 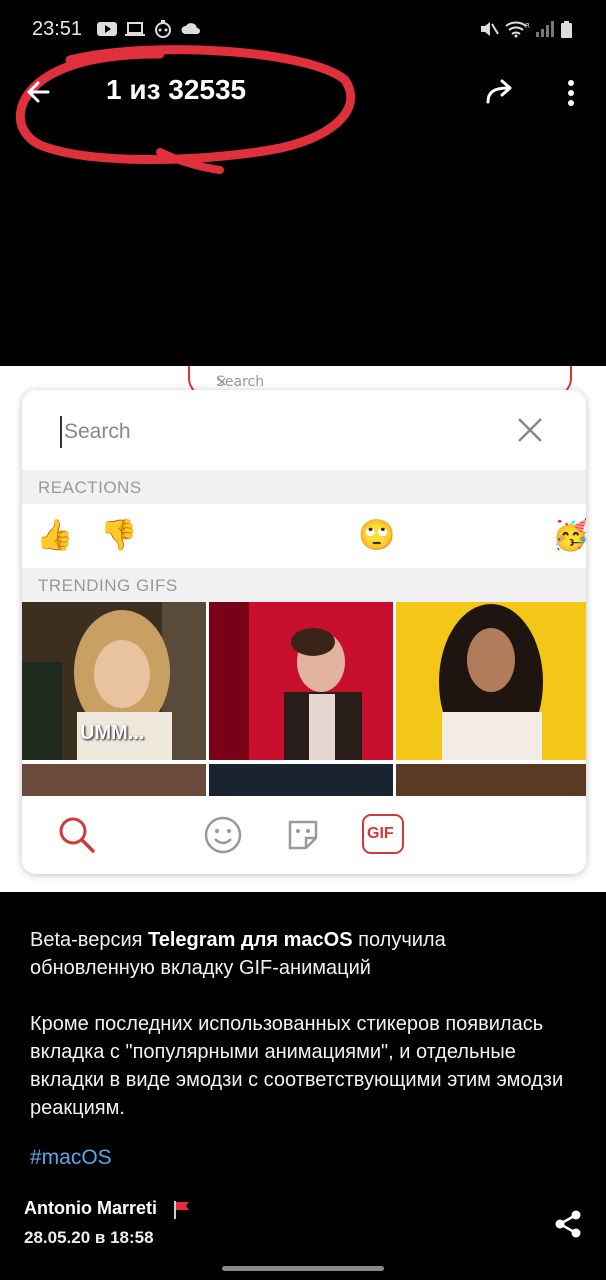 What do you see at coordinates (304, 487) in the screenshot?
I see `section-header-reactions: REACTIONS` at bounding box center [304, 487].